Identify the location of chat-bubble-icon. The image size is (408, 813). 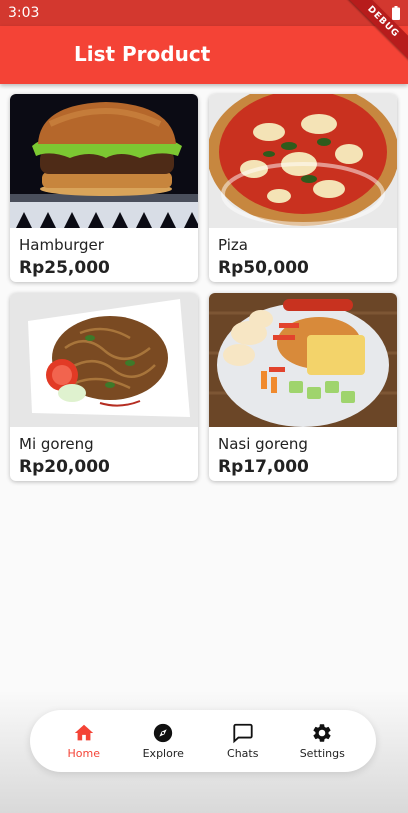
(243, 733).